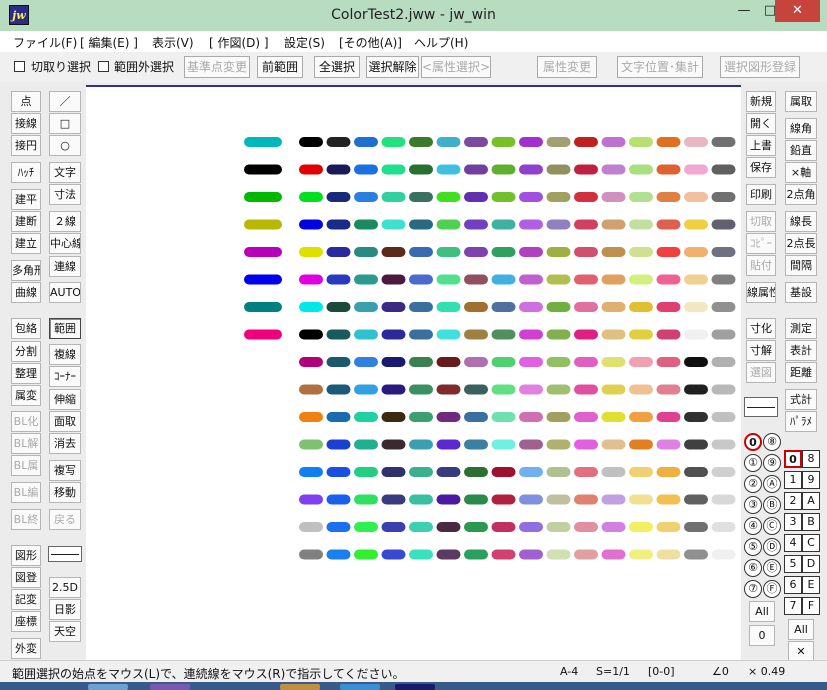  What do you see at coordinates (65, 470) in the screenshot?
I see `duplicate-button: 複写` at bounding box center [65, 470].